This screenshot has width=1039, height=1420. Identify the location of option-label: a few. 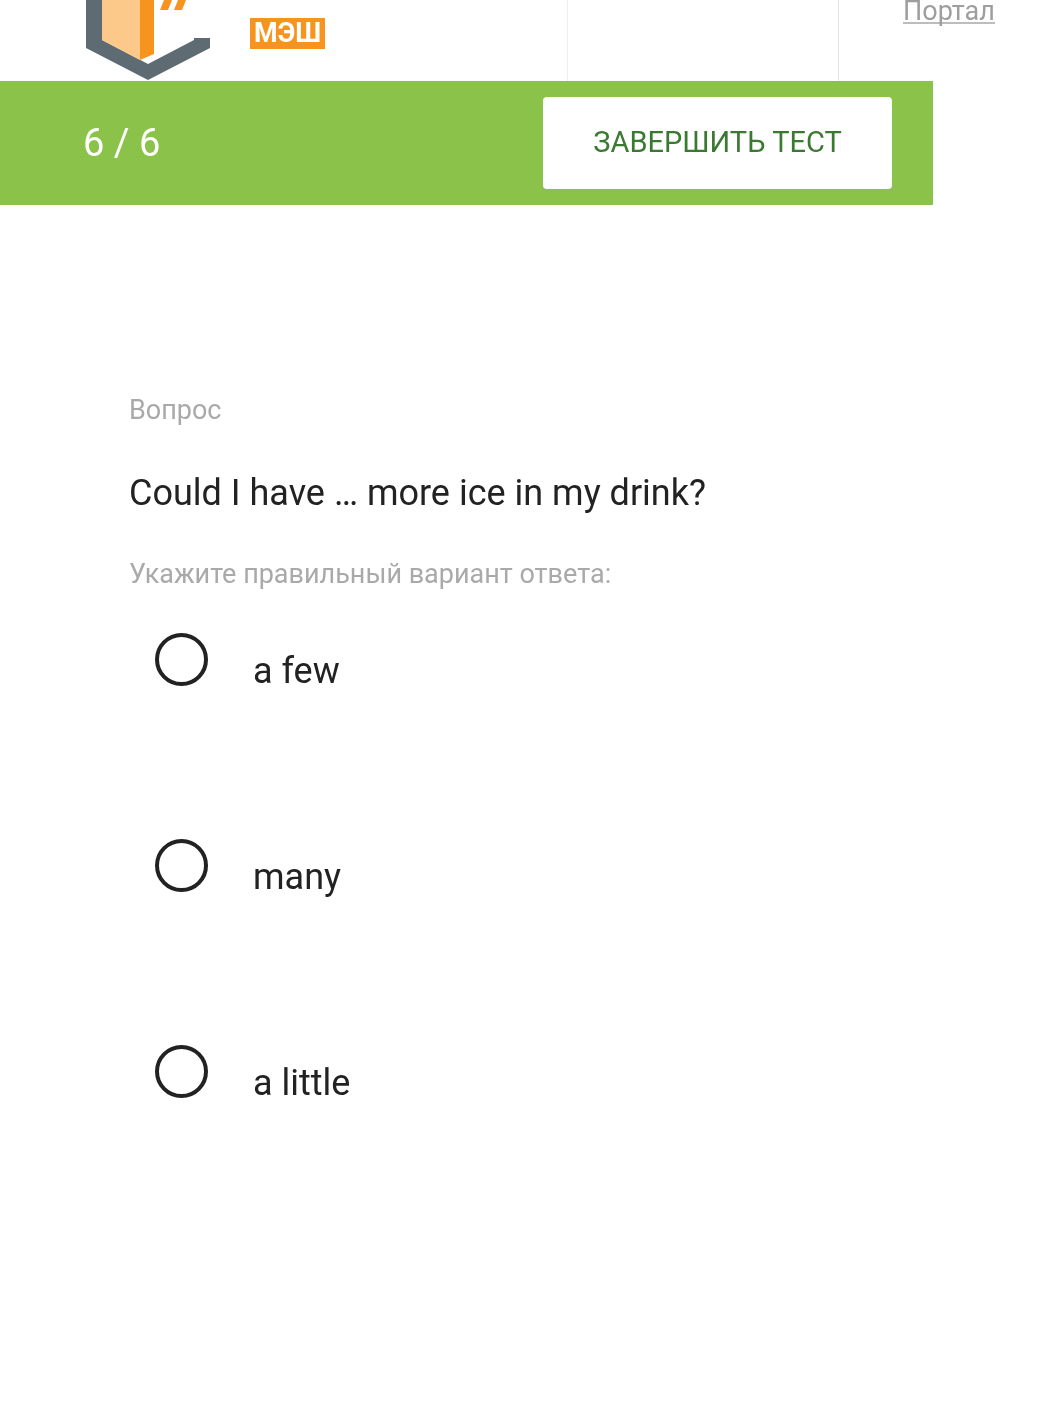
(296, 671).